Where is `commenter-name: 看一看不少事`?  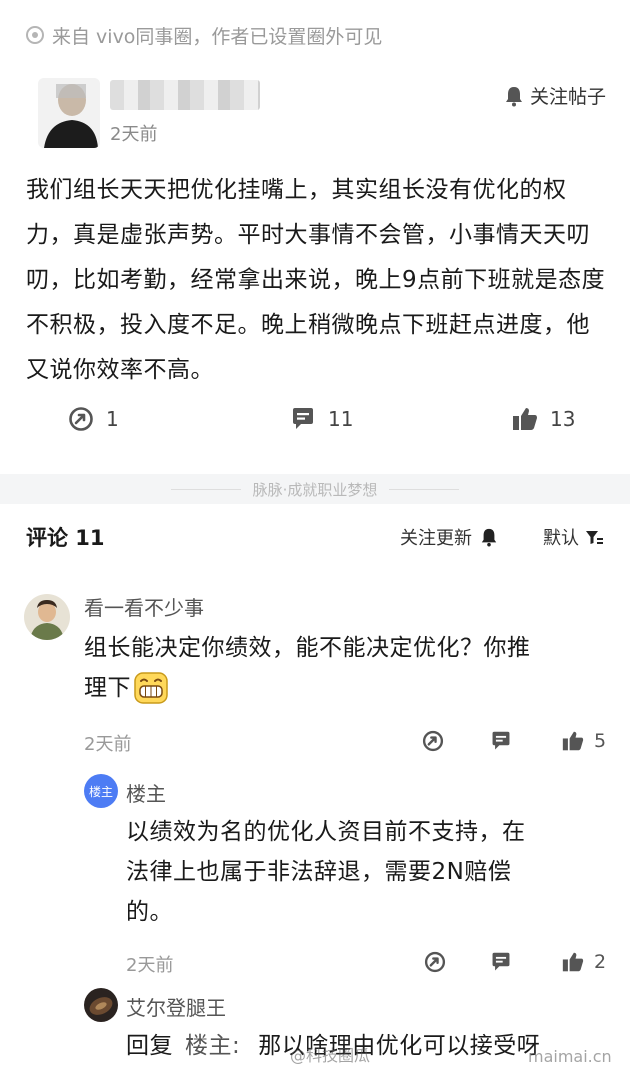
commenter-name: 看一看不少事 is located at coordinates (144, 606).